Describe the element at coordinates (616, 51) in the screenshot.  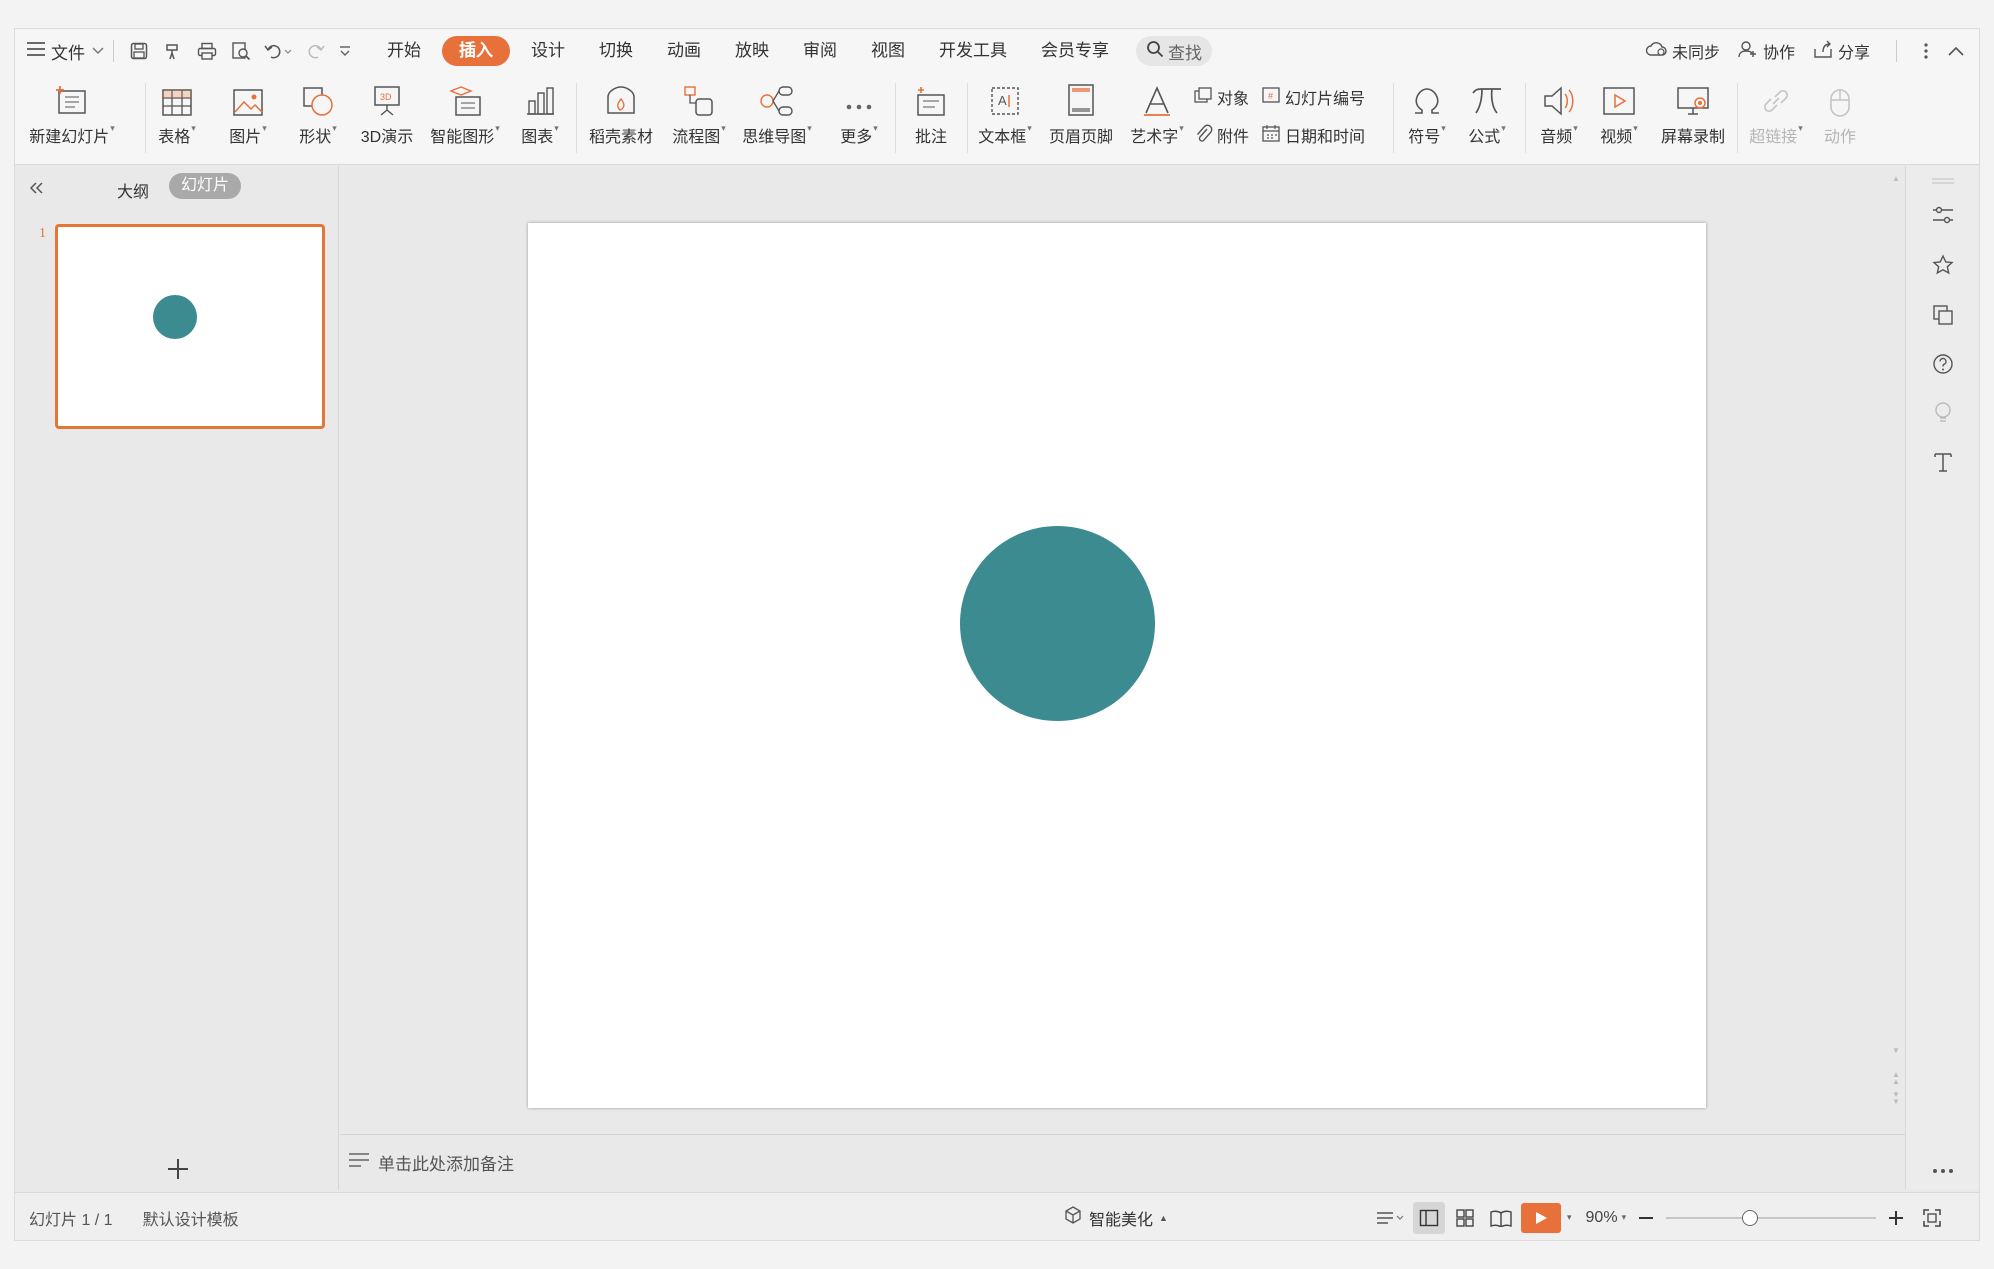
I see `tab-transitions: 切换` at that location.